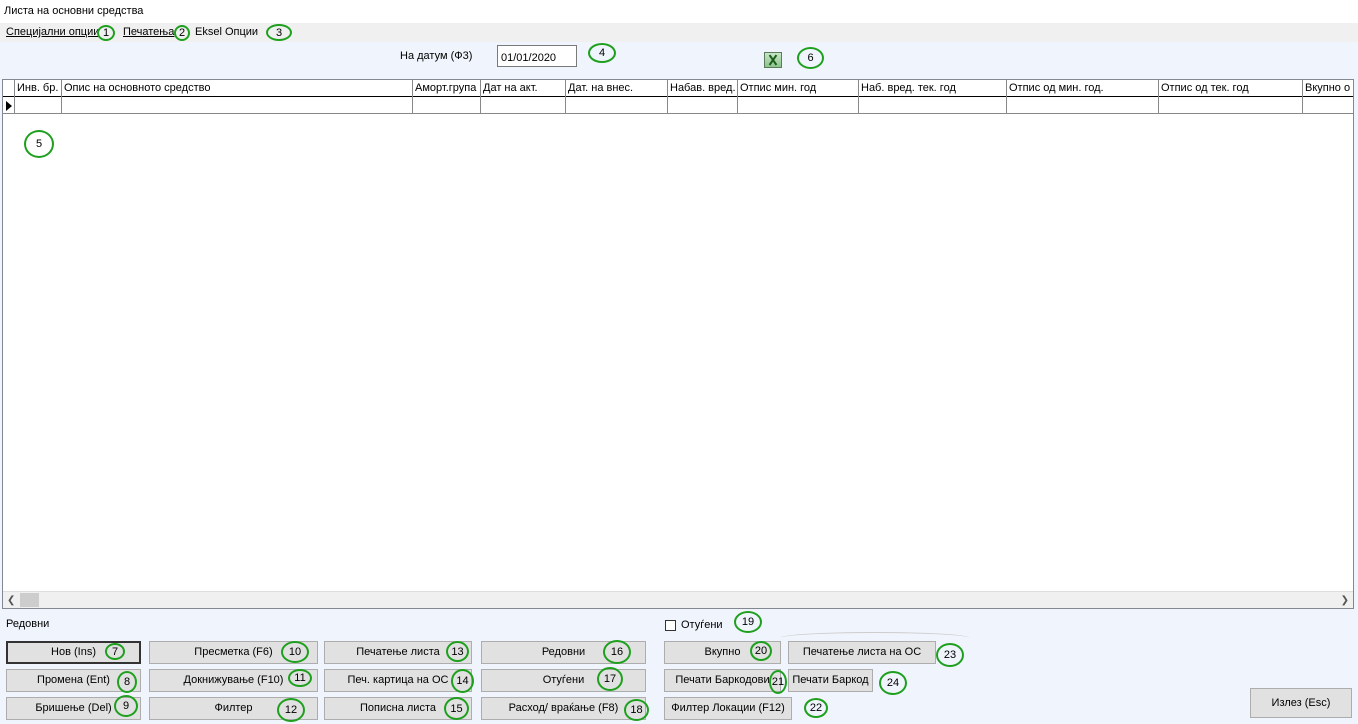 The image size is (1358, 724). What do you see at coordinates (462, 681) in the screenshot?
I see `annotation-badge: 14` at bounding box center [462, 681].